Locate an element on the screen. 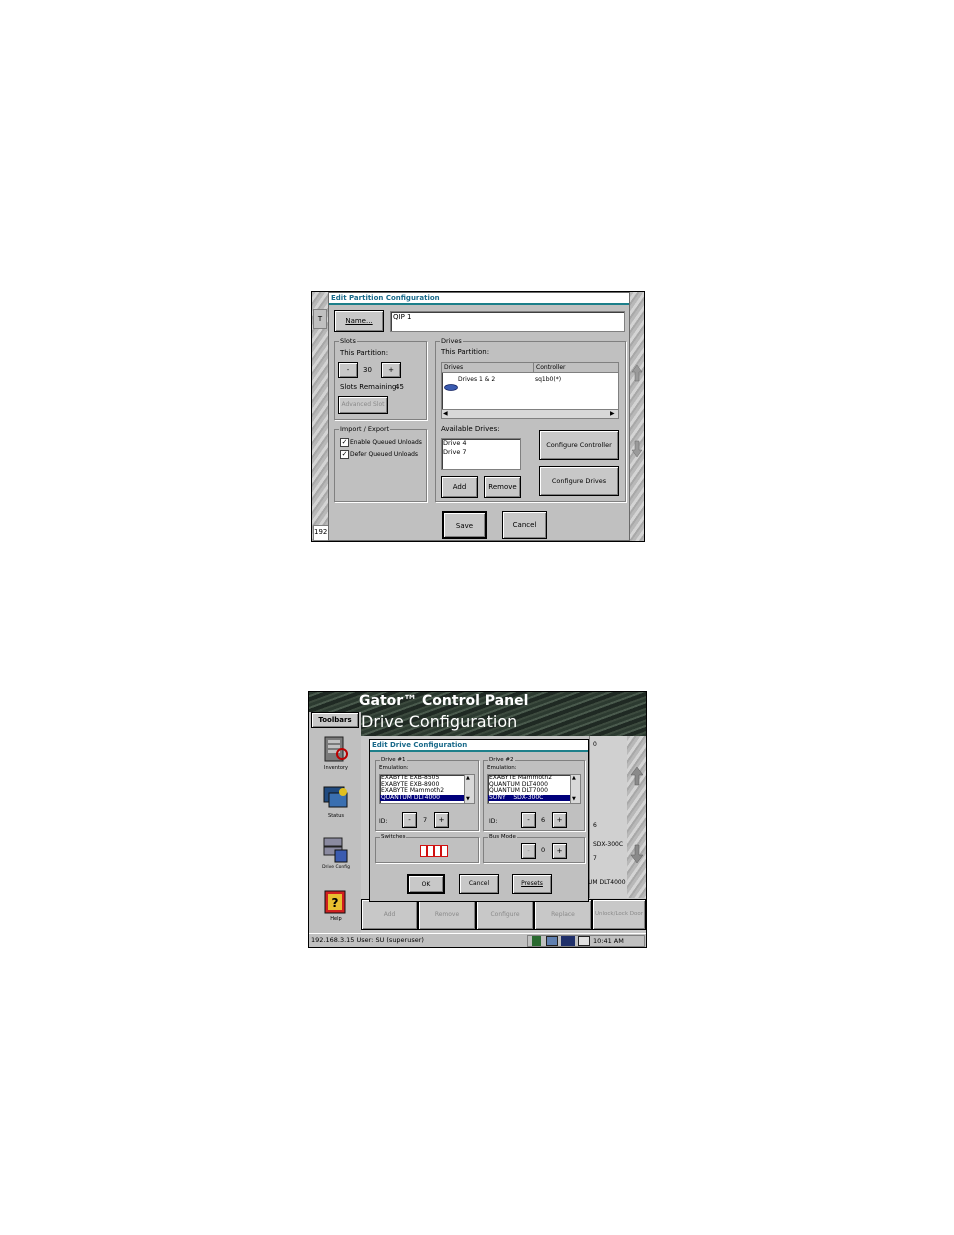  save-button: Save is located at coordinates (464, 525).